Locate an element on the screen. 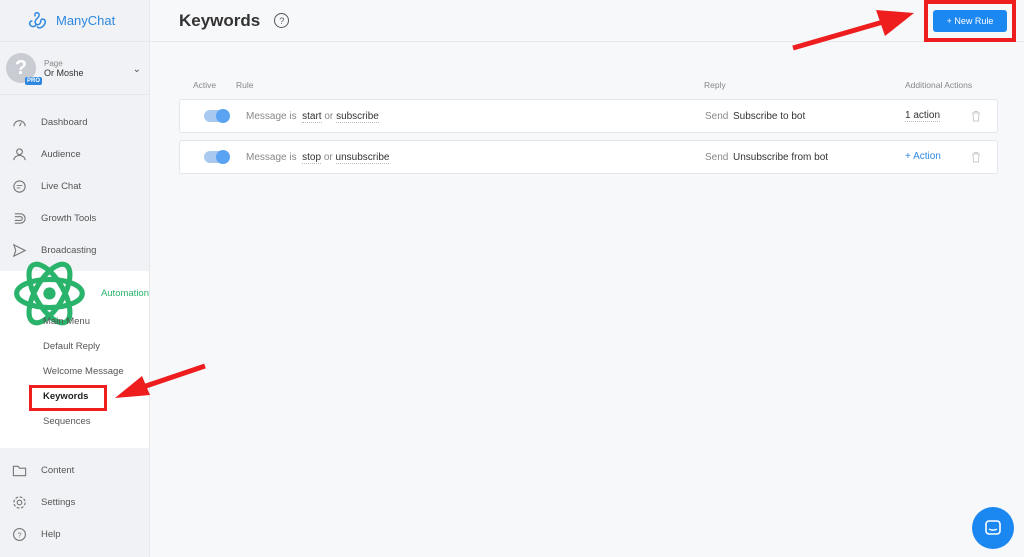  sidebar-item-growth-tools: Growth Tools is located at coordinates (74, 218).